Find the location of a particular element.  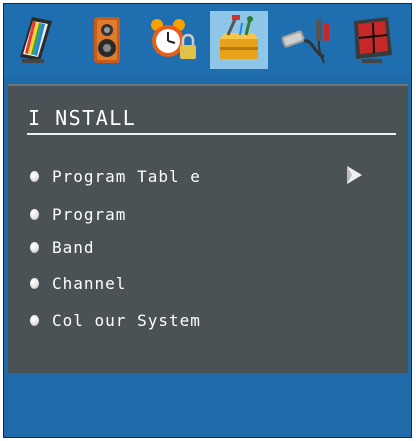

install-toolbox-icon is located at coordinates (239, 37).